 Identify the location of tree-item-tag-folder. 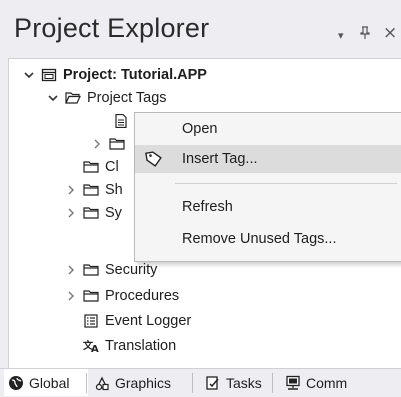
(111, 143).